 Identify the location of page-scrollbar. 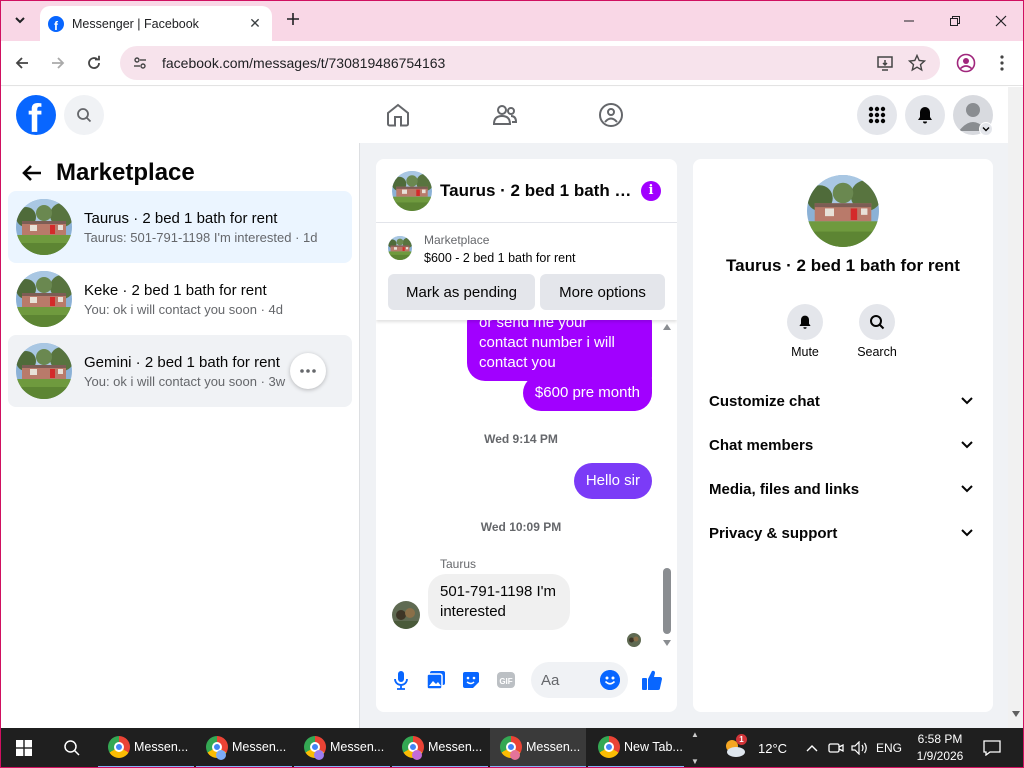
(1016, 407).